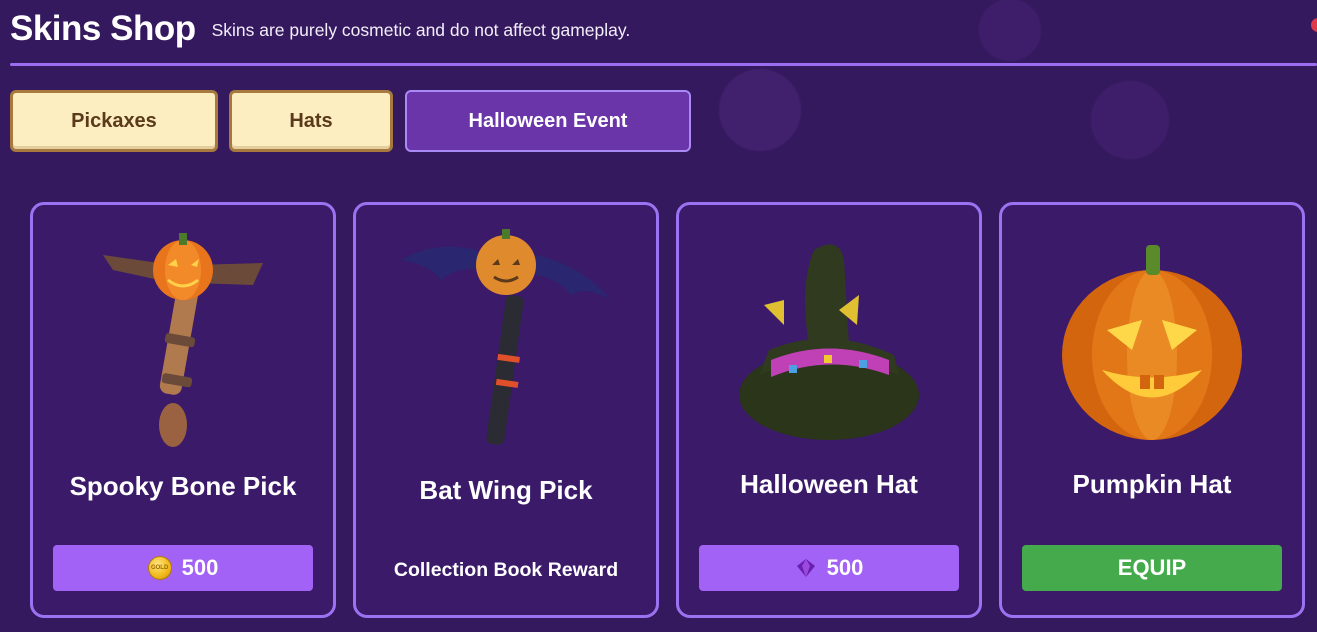 Image resolution: width=1317 pixels, height=632 pixels. I want to click on tab-pickaxes: Pickaxes, so click(114, 121).